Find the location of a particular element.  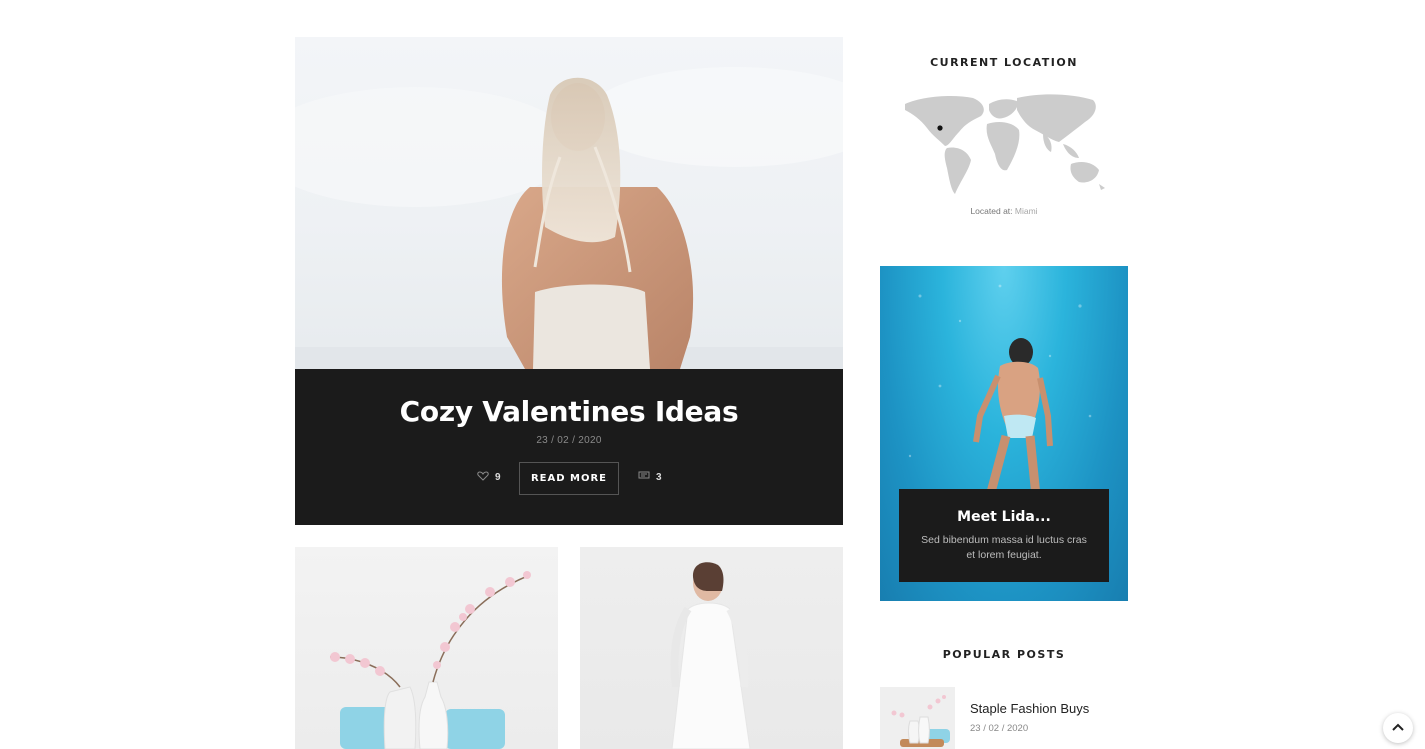

location-city: Miami is located at coordinates (1026, 211).